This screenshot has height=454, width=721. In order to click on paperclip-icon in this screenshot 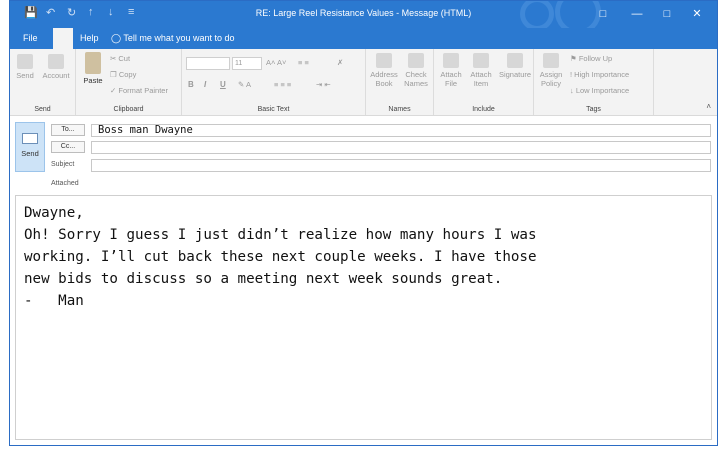, I will do `click(451, 60)`.